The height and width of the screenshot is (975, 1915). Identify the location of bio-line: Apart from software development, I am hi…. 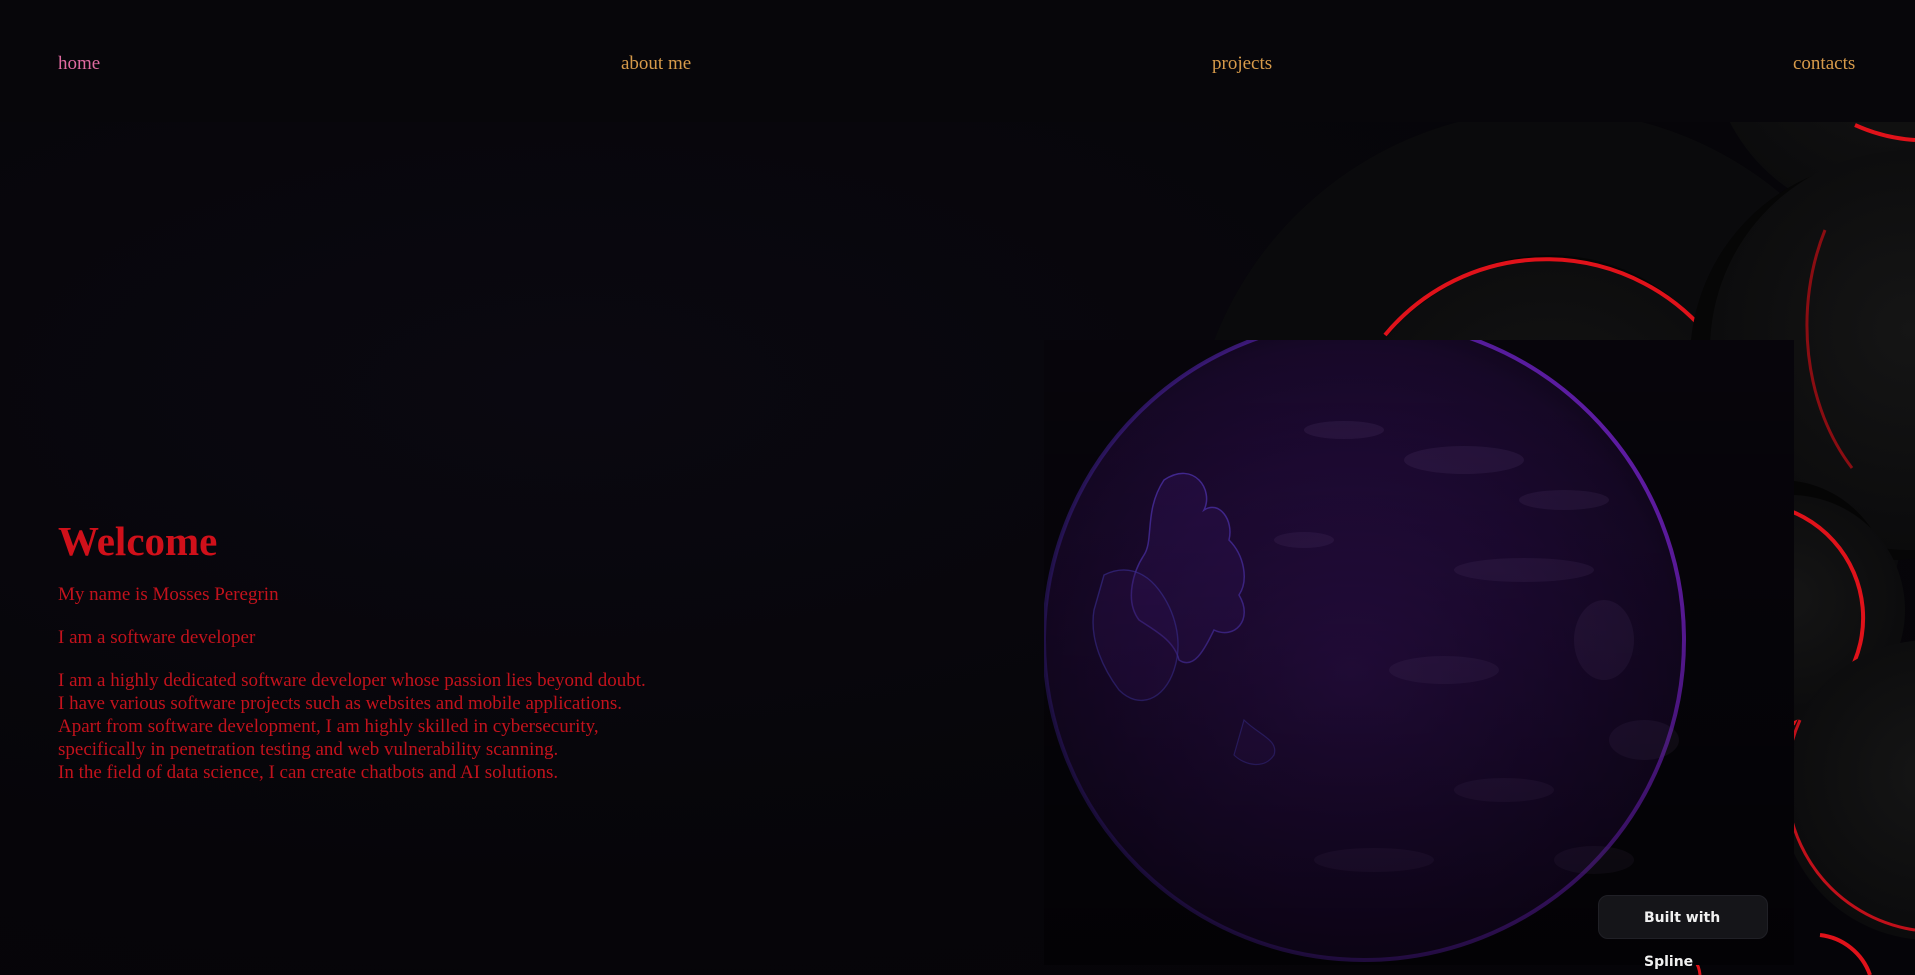
(328, 726).